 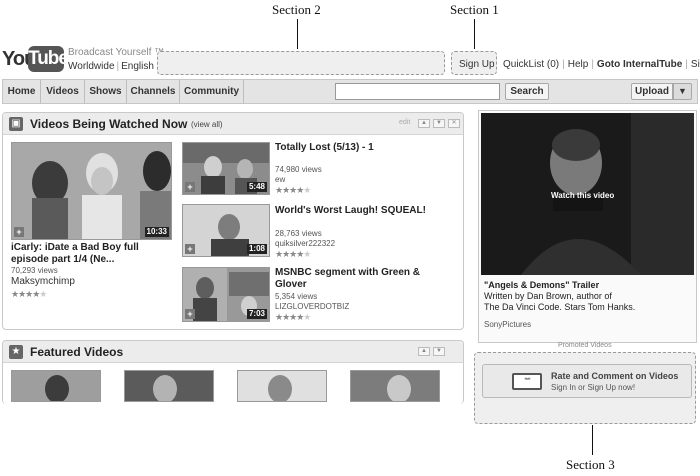 What do you see at coordinates (16, 352) in the screenshot?
I see `star-icon: ★` at bounding box center [16, 352].